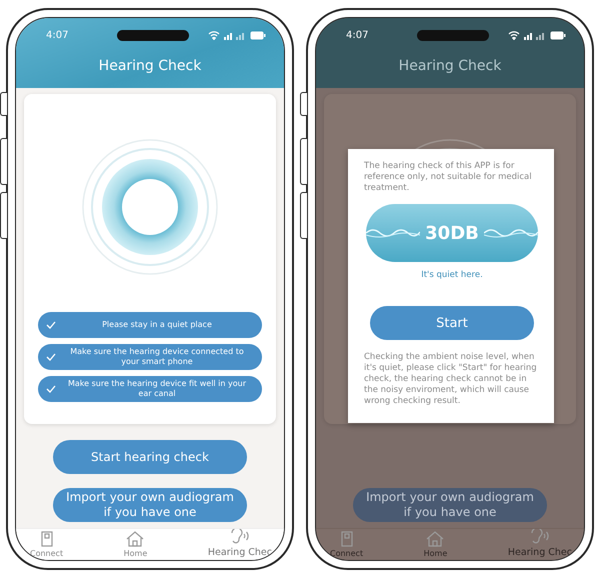  Describe the element at coordinates (452, 323) in the screenshot. I see `start-button: Start` at that location.